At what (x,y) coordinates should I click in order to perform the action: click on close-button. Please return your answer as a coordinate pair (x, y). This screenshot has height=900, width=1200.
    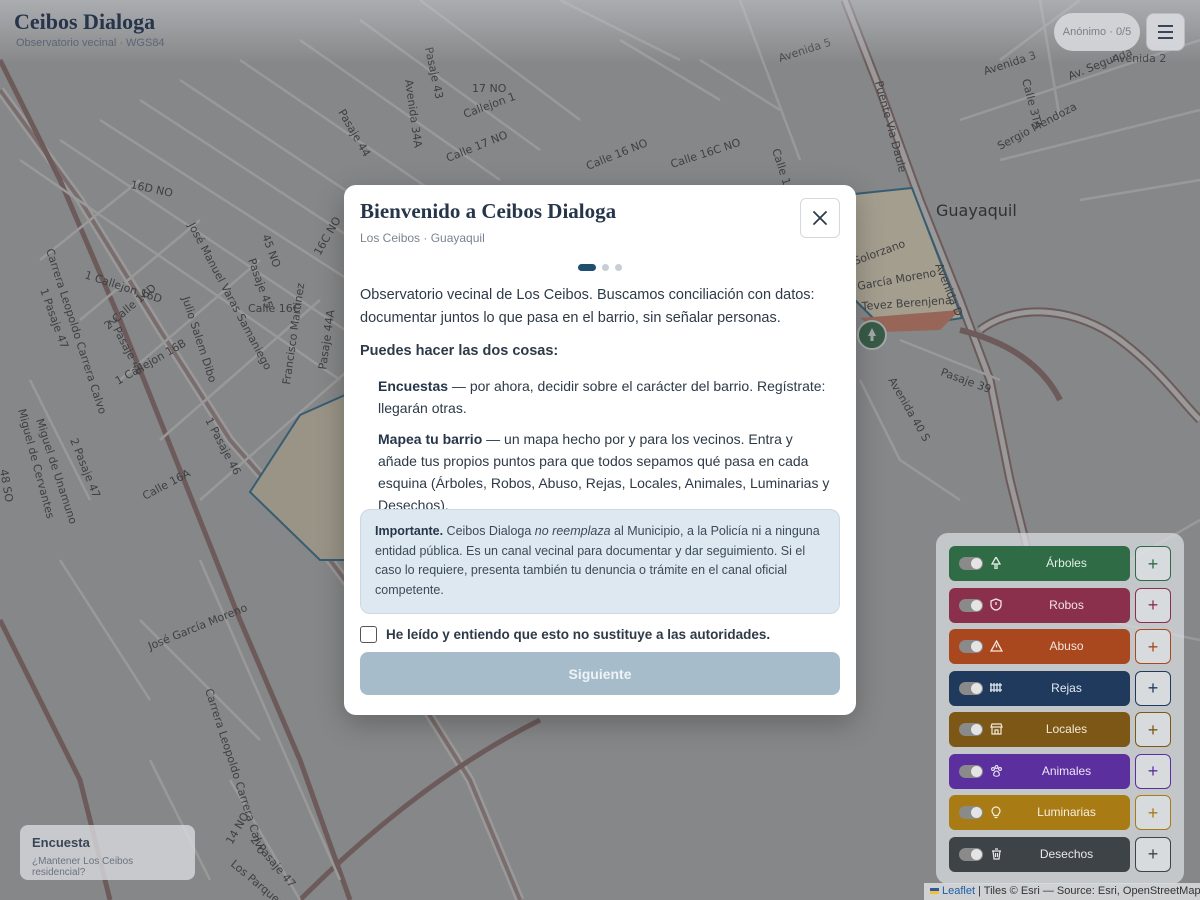
    Looking at the image, I should click on (820, 218).